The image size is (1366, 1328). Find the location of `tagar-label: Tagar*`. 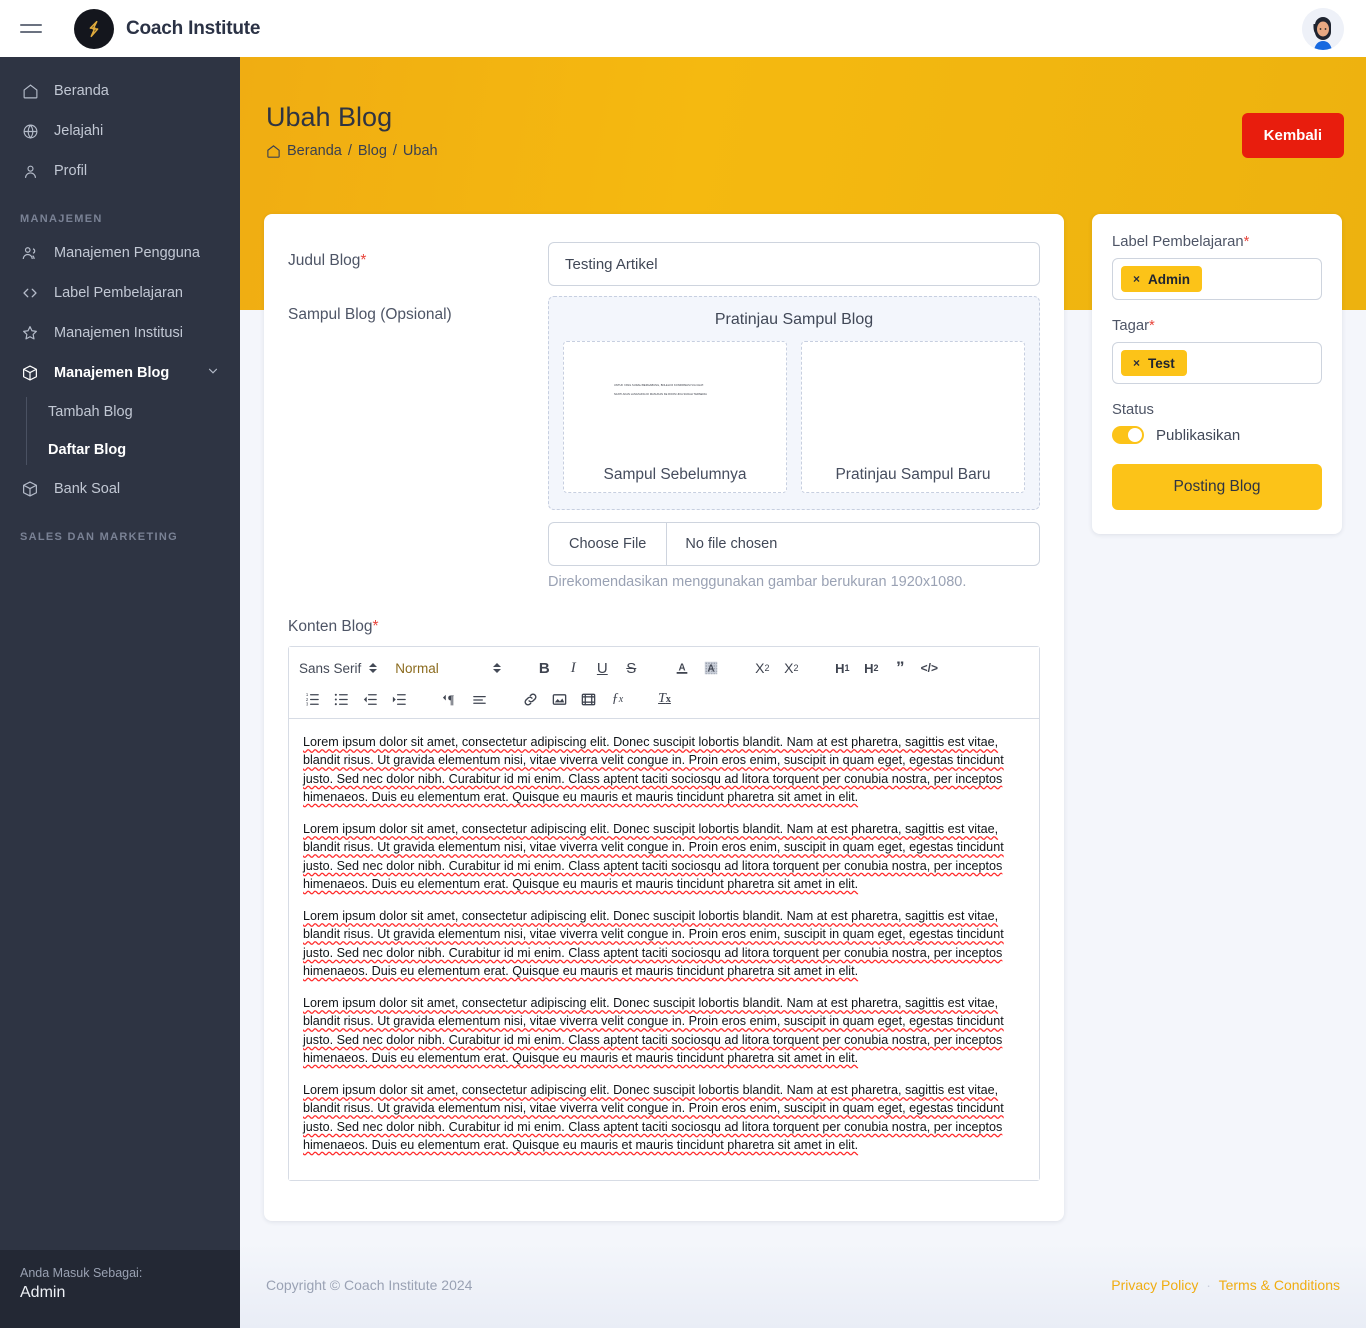

tagar-label: Tagar* is located at coordinates (1217, 326).